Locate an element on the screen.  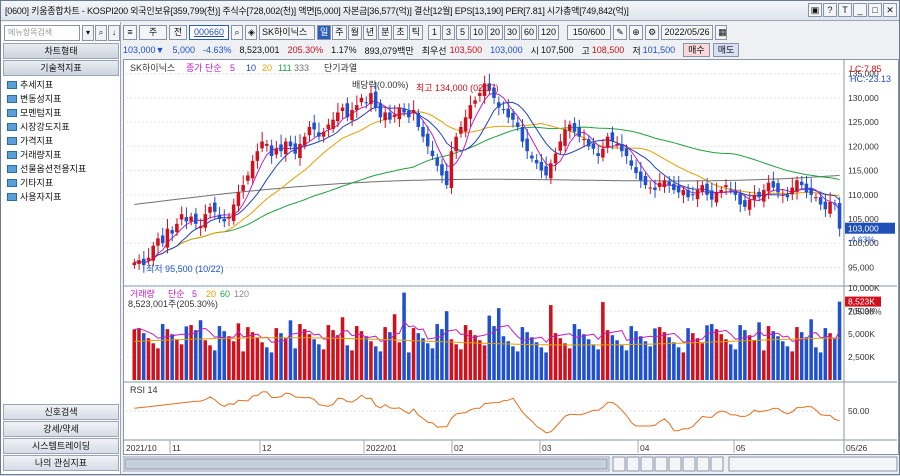
strength-button: 강세/약세 is located at coordinates (61, 429).